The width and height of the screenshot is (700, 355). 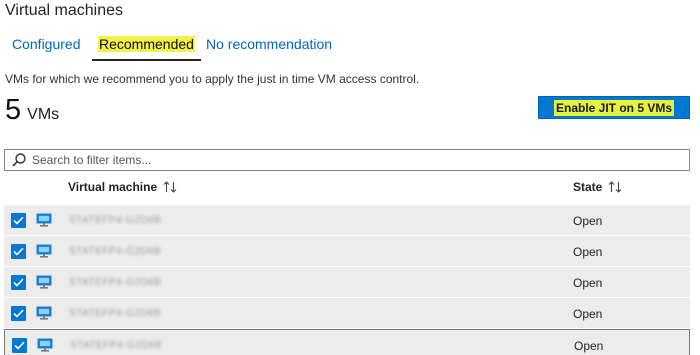 I want to click on search-icon, so click(x=19, y=160).